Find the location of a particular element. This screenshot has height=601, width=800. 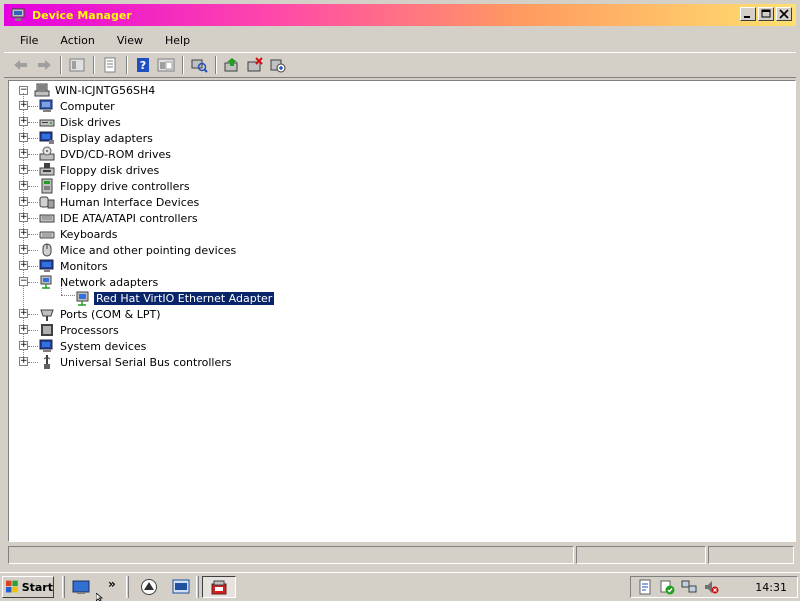

device-category-row: + Monitors is located at coordinates (64, 266).